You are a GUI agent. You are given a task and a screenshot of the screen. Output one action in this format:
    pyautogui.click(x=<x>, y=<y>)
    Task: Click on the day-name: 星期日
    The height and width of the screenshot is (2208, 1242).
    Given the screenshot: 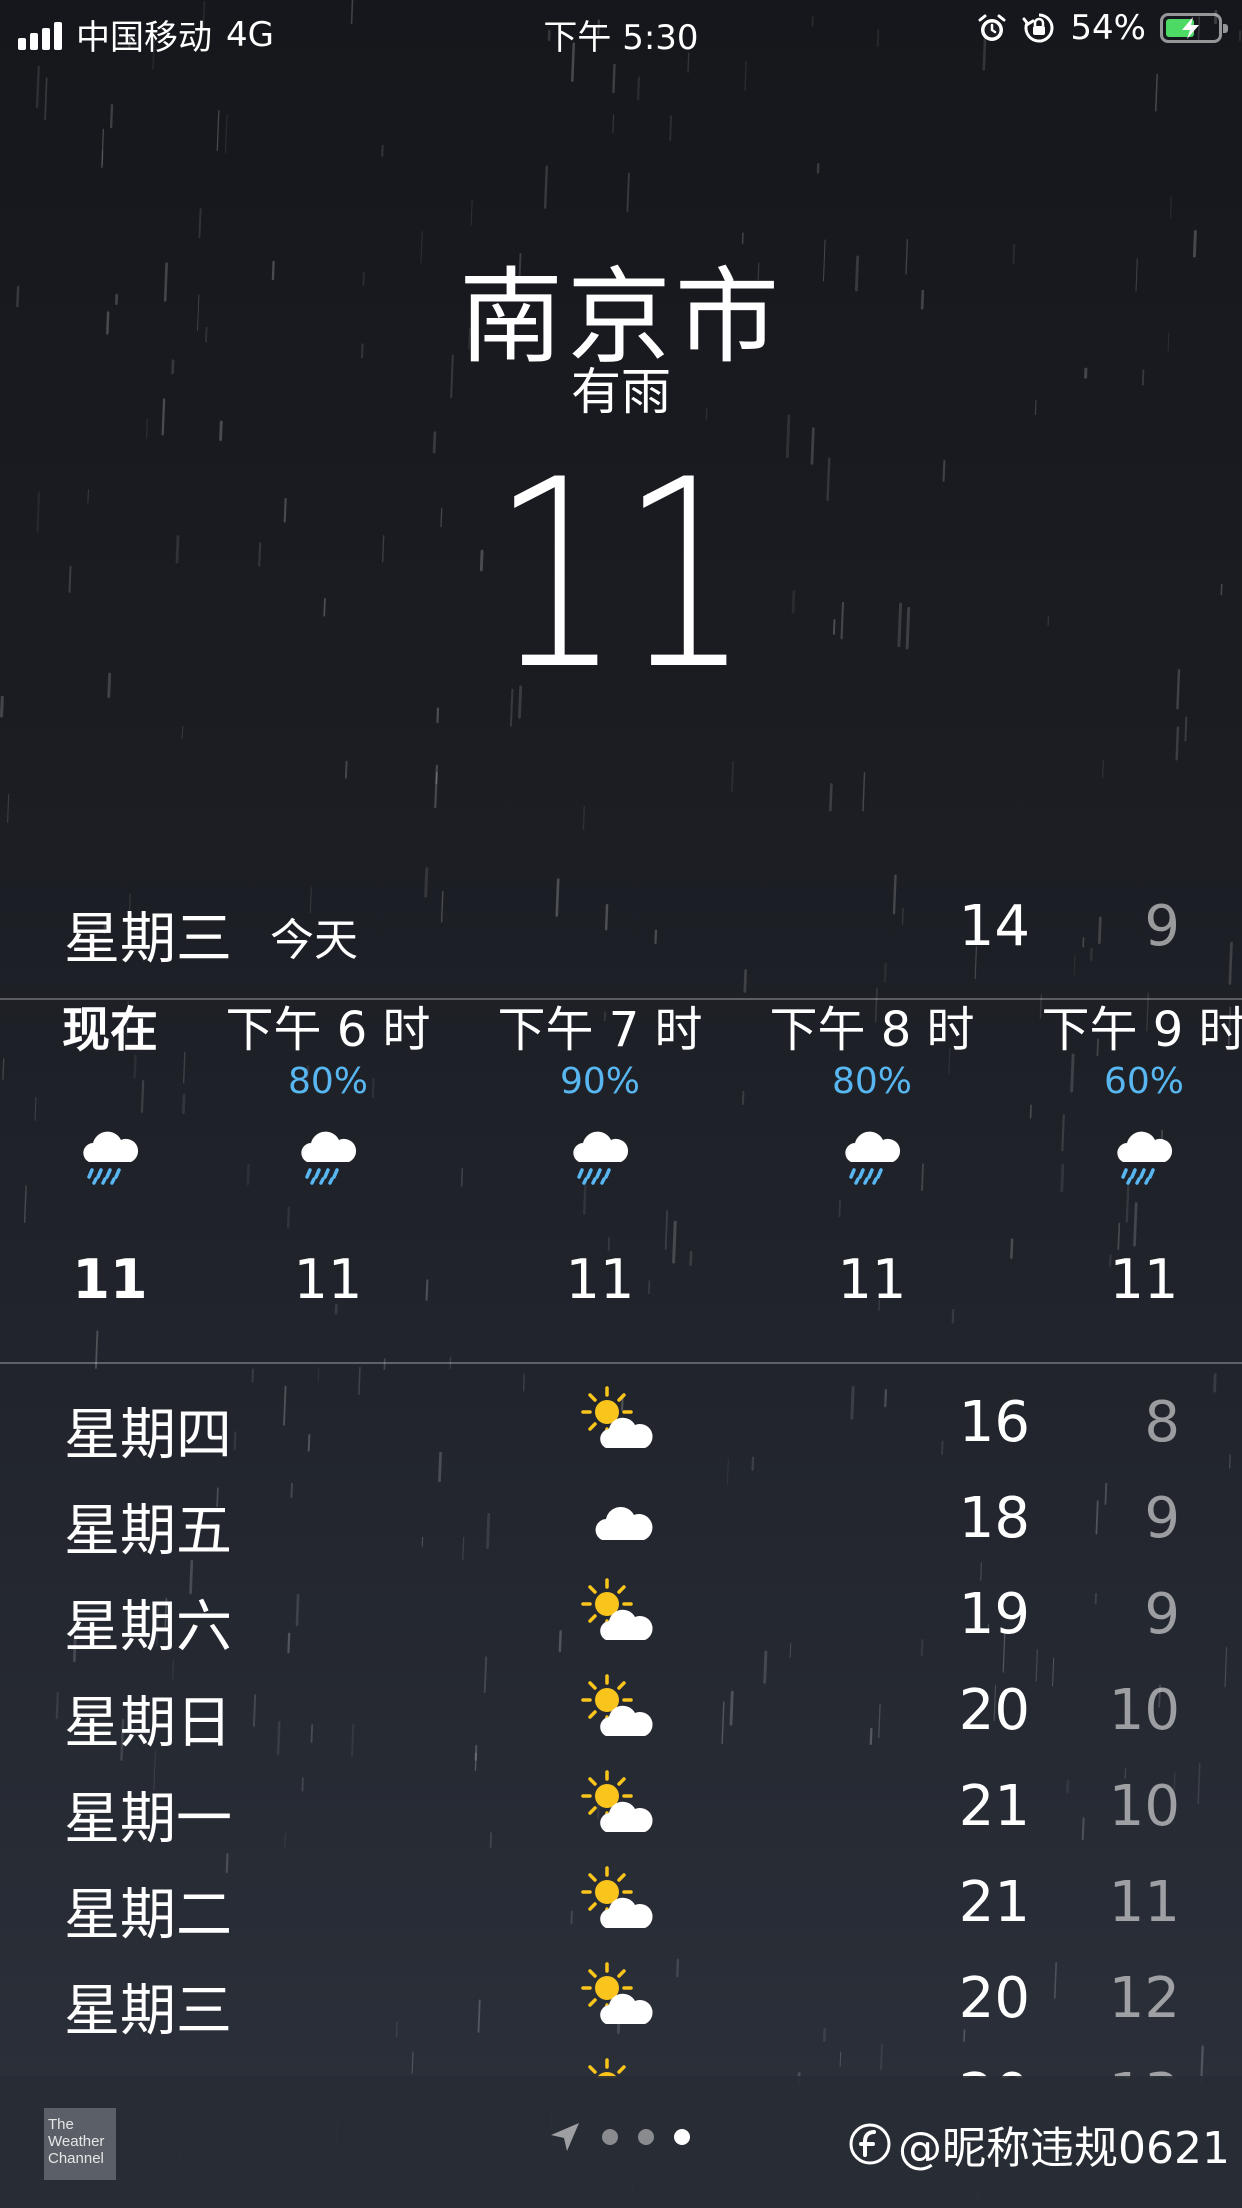 What is the action you would take?
    pyautogui.click(x=148, y=1723)
    